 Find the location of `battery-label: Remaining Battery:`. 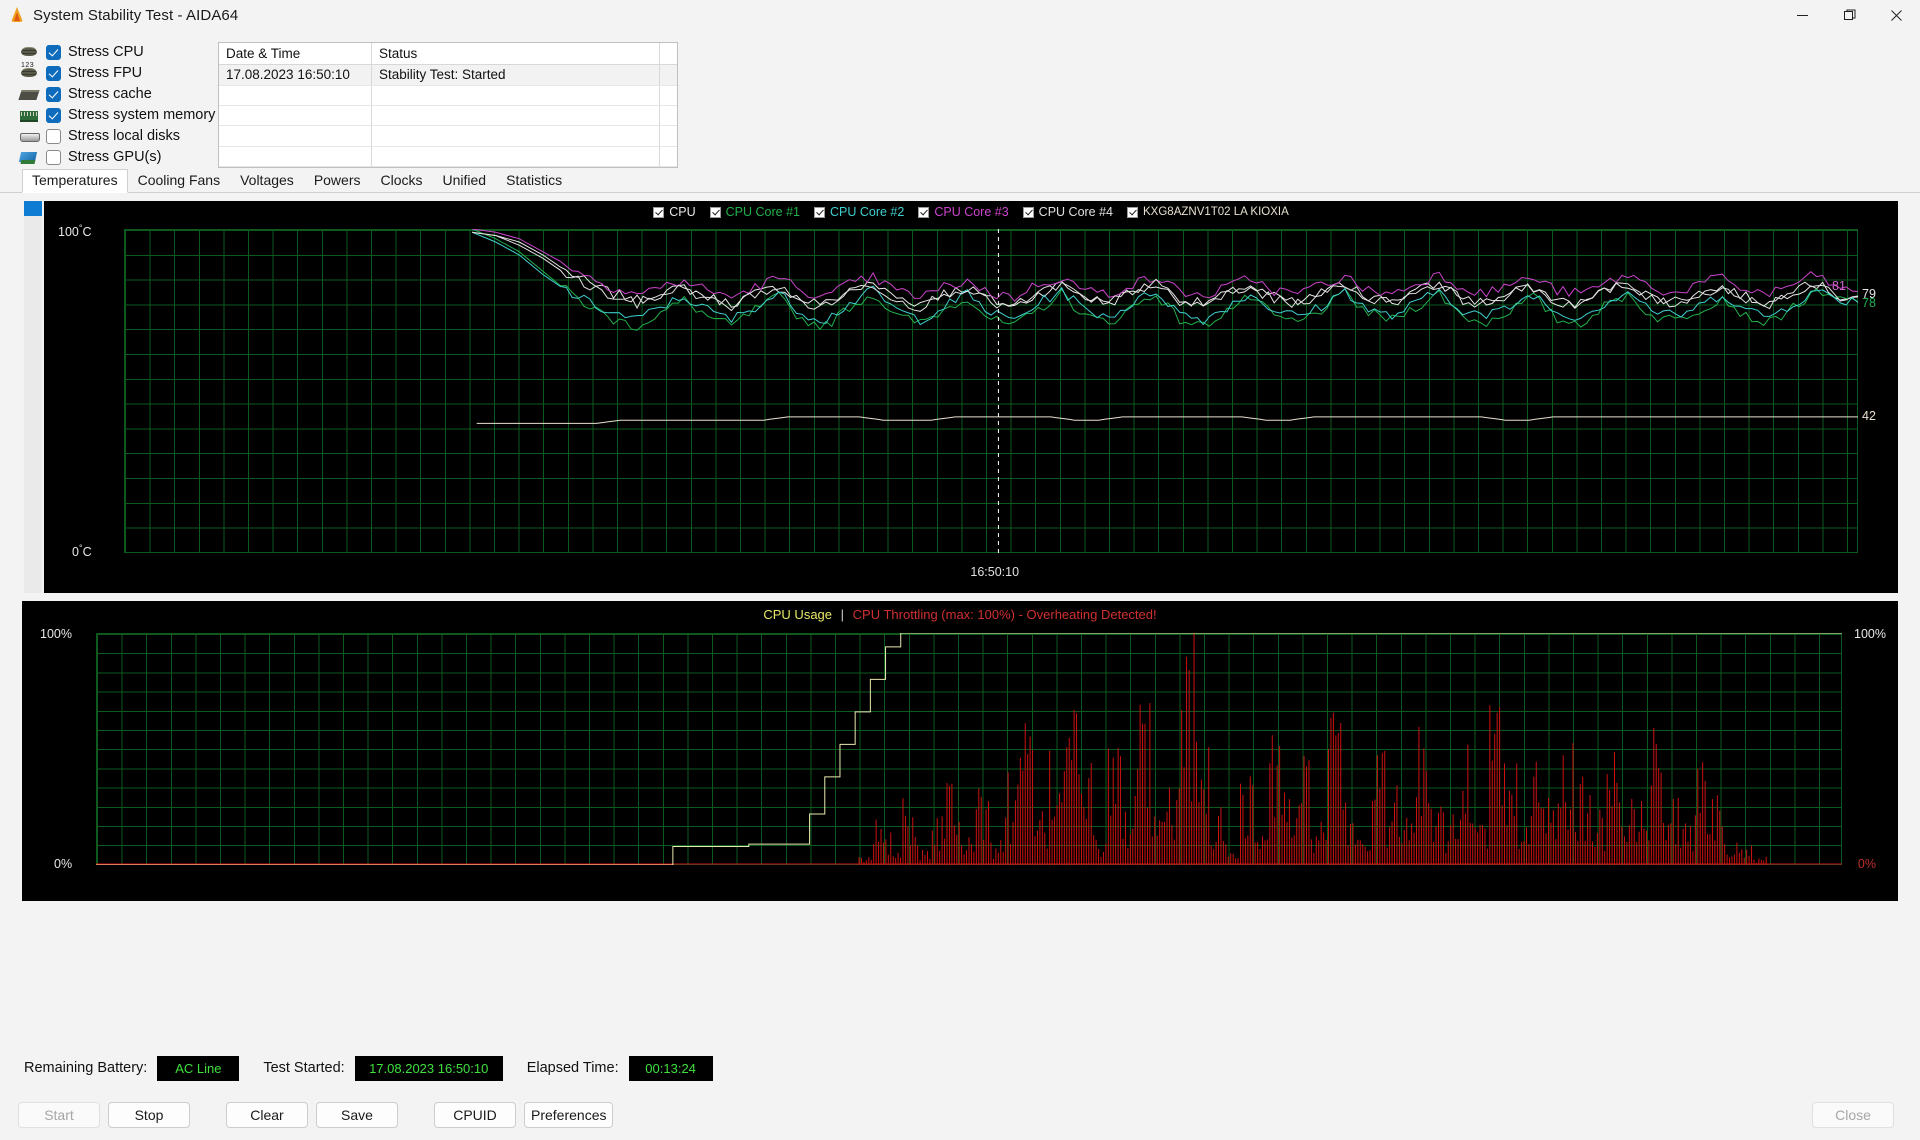

battery-label: Remaining Battery: is located at coordinates (86, 1068).